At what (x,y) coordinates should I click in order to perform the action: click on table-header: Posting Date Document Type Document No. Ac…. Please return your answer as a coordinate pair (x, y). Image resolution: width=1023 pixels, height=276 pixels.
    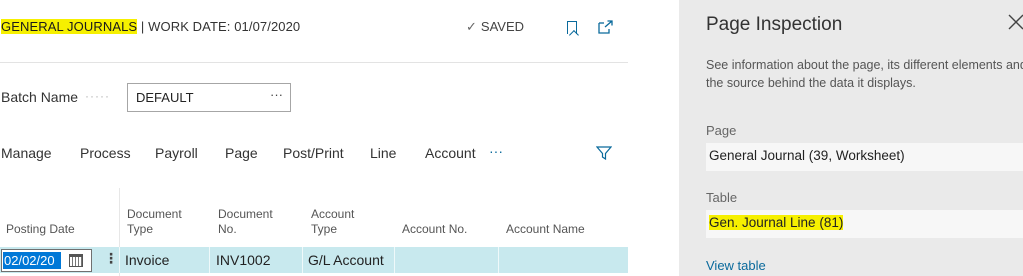
    Looking at the image, I should click on (314, 225).